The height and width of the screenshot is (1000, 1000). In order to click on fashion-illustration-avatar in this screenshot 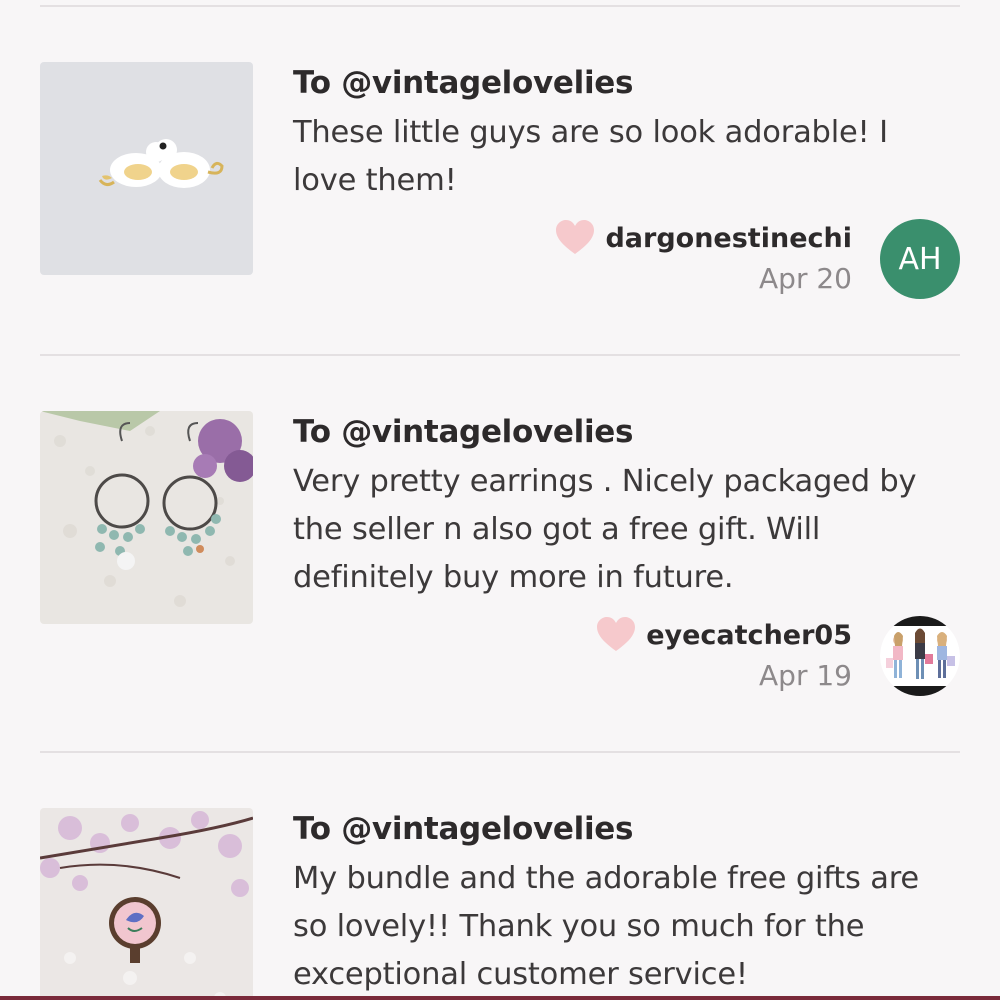, I will do `click(920, 656)`.